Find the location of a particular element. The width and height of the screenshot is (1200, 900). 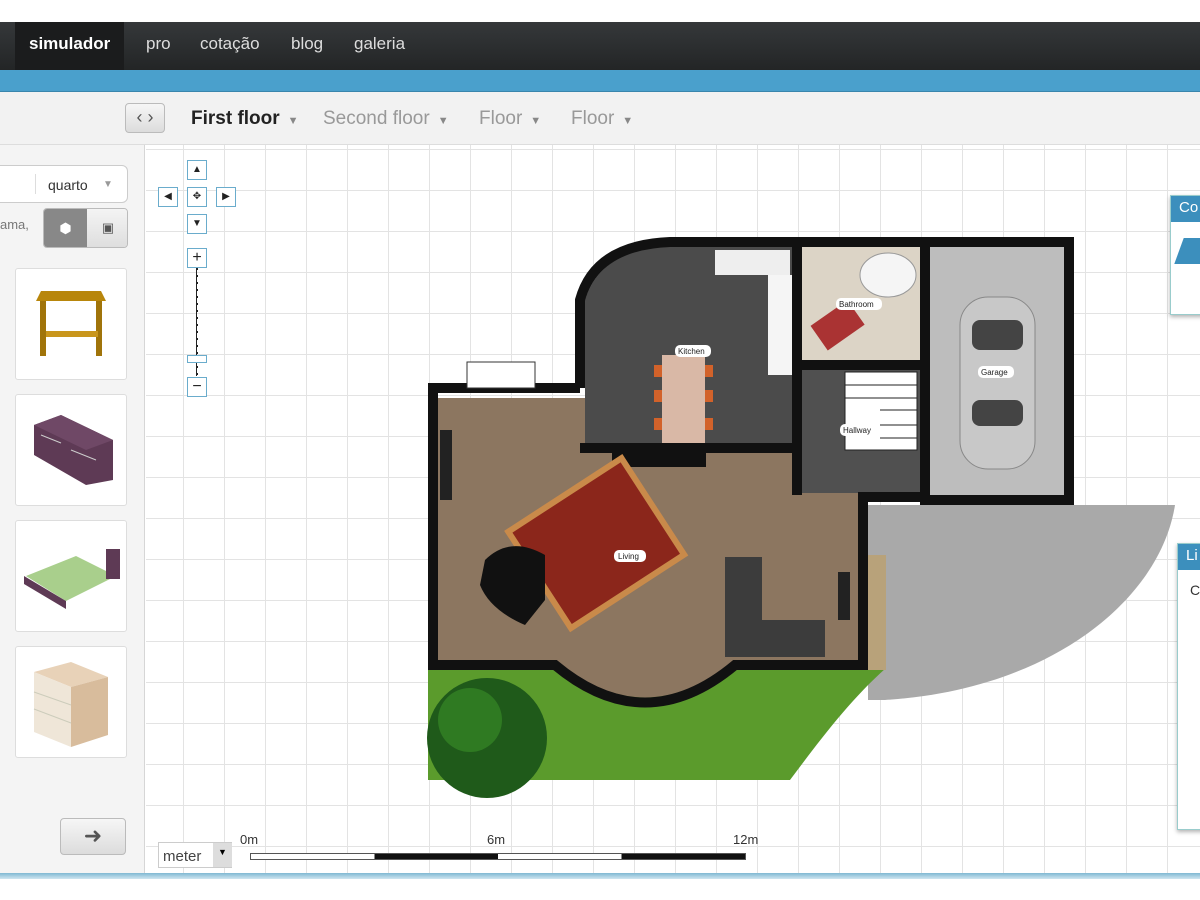

room-label-garage: Garage is located at coordinates (994, 372).